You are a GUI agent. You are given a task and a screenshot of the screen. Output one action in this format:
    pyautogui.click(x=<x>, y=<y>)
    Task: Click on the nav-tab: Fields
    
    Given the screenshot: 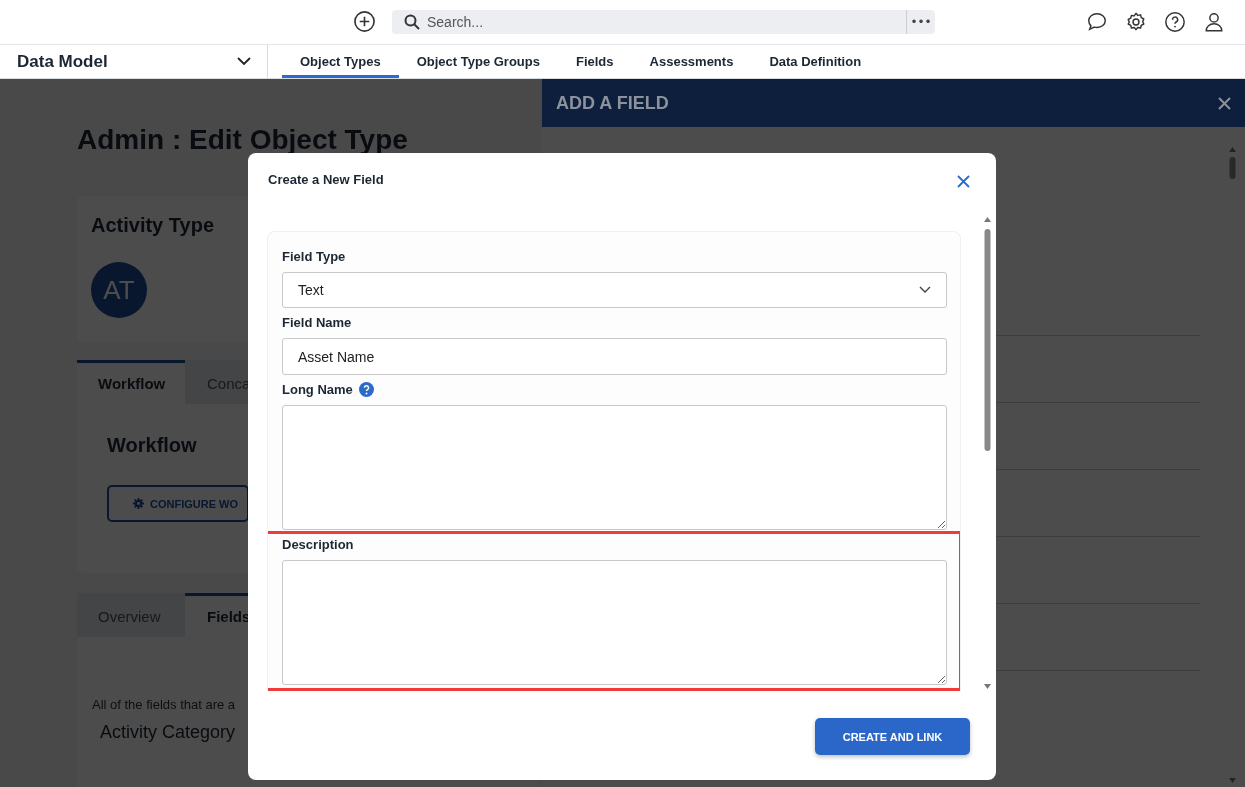 What is the action you would take?
    pyautogui.click(x=594, y=63)
    